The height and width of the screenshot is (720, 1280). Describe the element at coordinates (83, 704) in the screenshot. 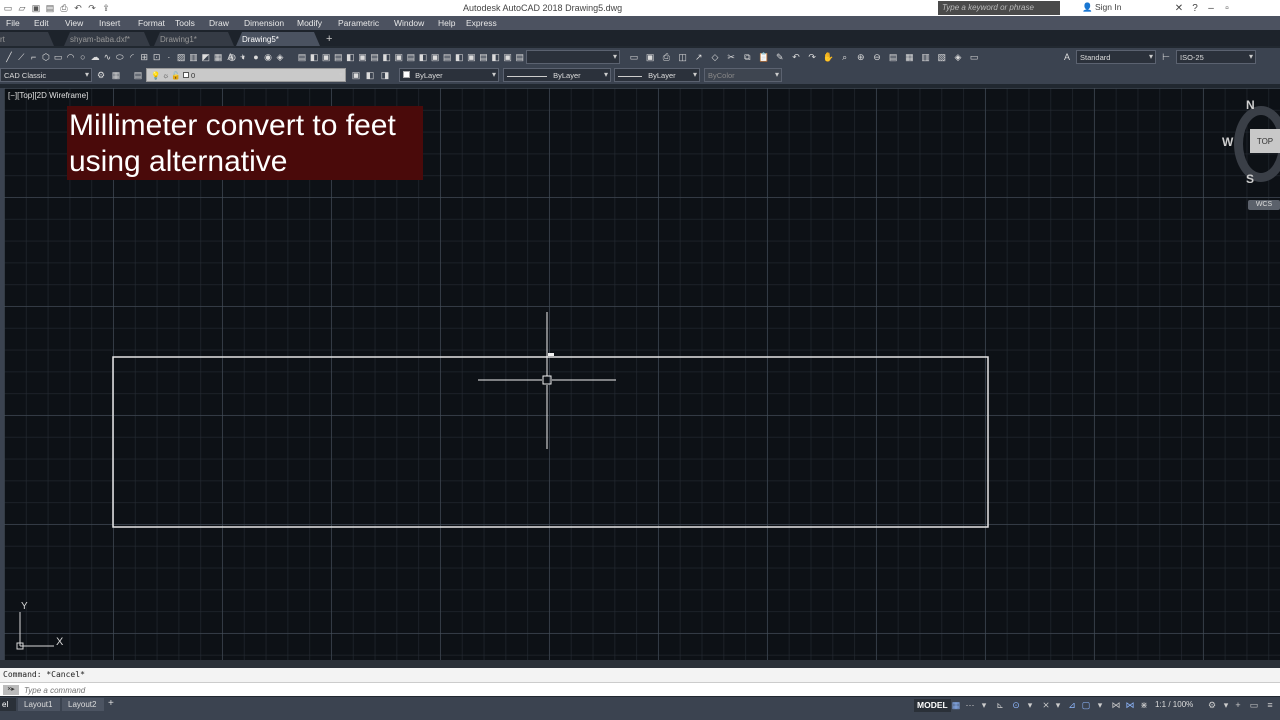

I see `tab-layout2: Layout2` at that location.